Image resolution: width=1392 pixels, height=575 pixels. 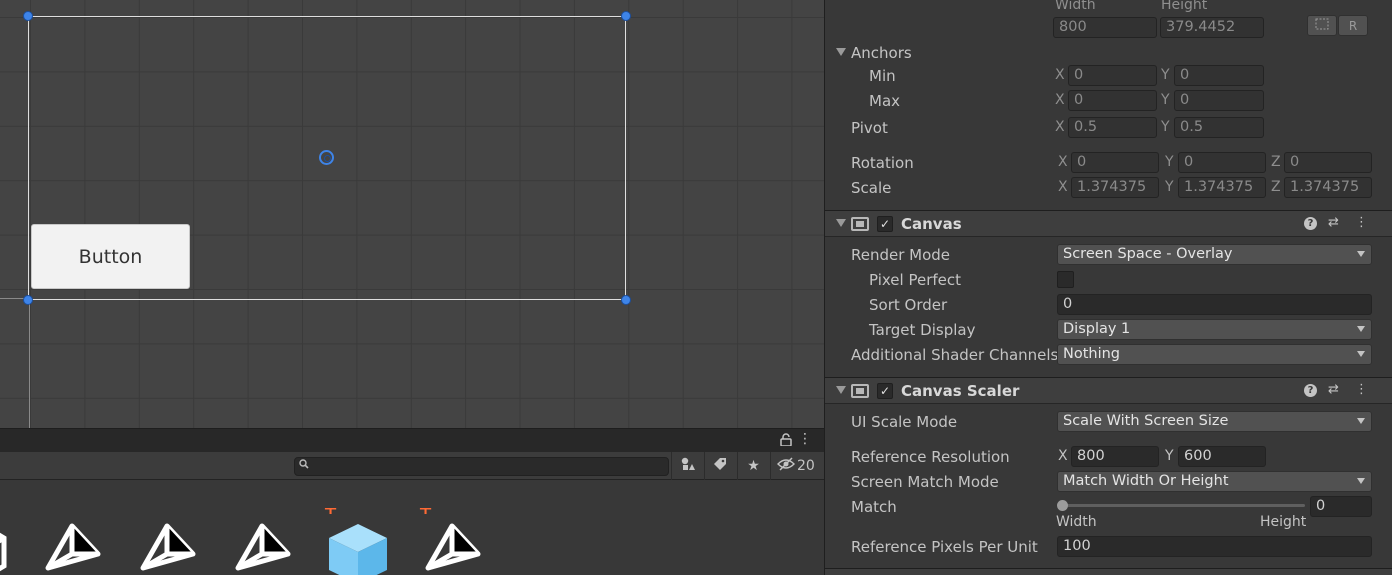 What do you see at coordinates (1182, 505) in the screenshot?
I see `match-slider-track` at bounding box center [1182, 505].